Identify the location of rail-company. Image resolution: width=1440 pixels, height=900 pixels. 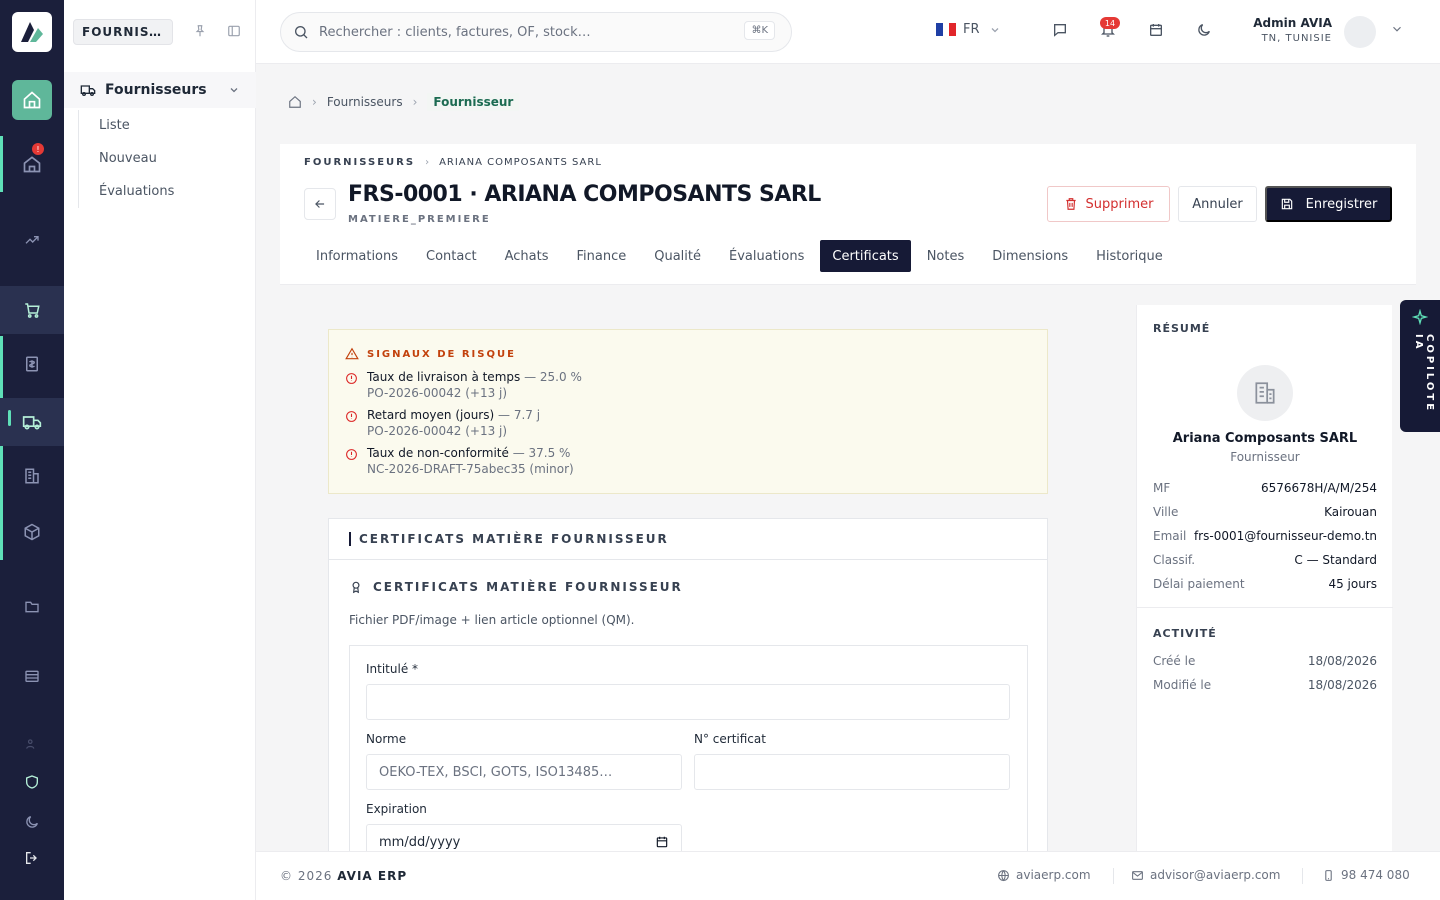
(32, 476).